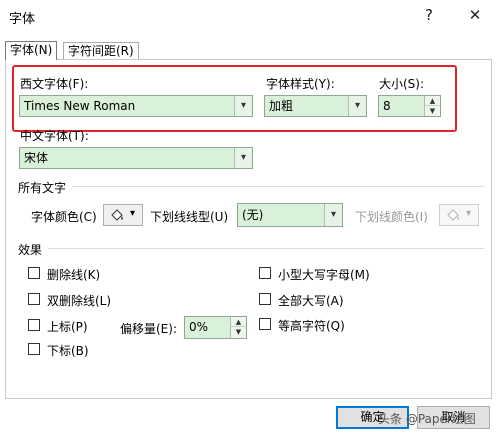 The height and width of the screenshot is (440, 499). What do you see at coordinates (391, 217) in the screenshot?
I see `underline-color-label: 下划线颜色(I)` at bounding box center [391, 217].